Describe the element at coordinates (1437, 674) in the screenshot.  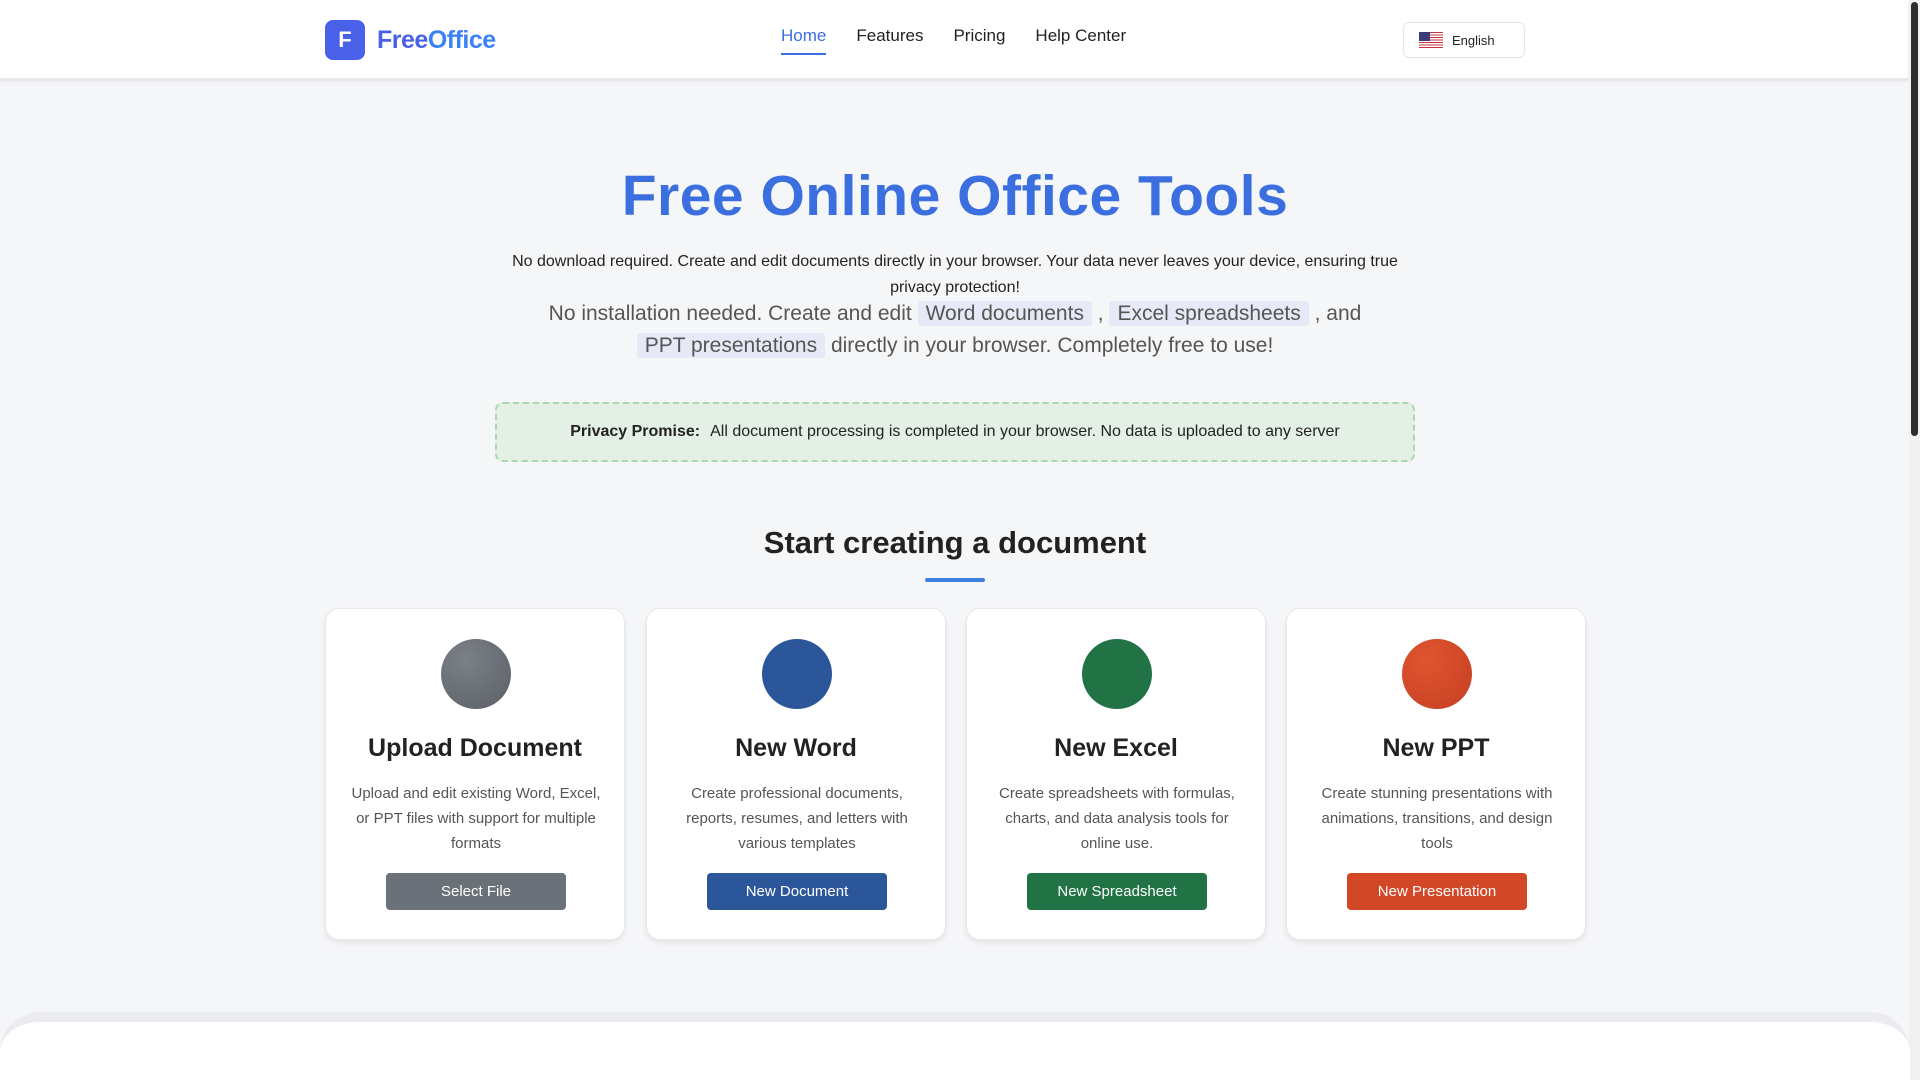
I see `ppt-icon` at that location.